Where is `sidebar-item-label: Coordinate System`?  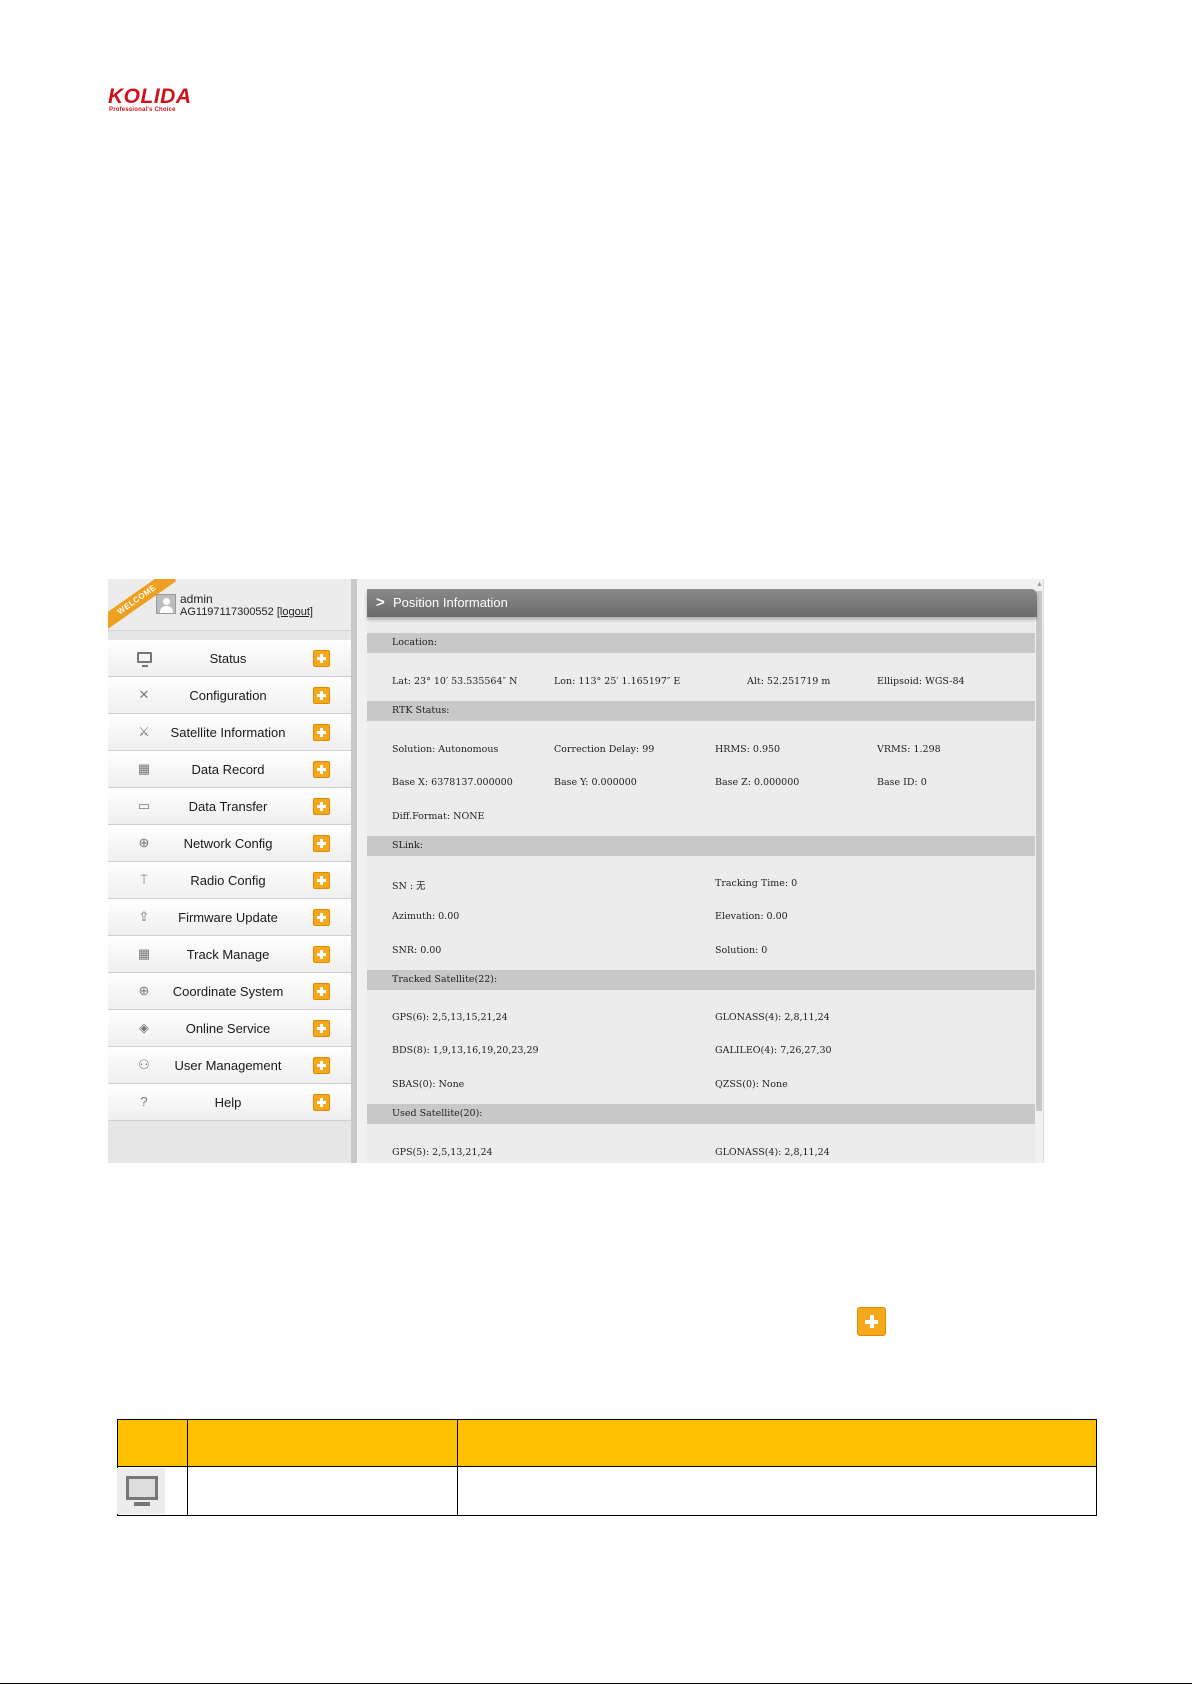
sidebar-item-label: Coordinate System is located at coordinates (228, 991).